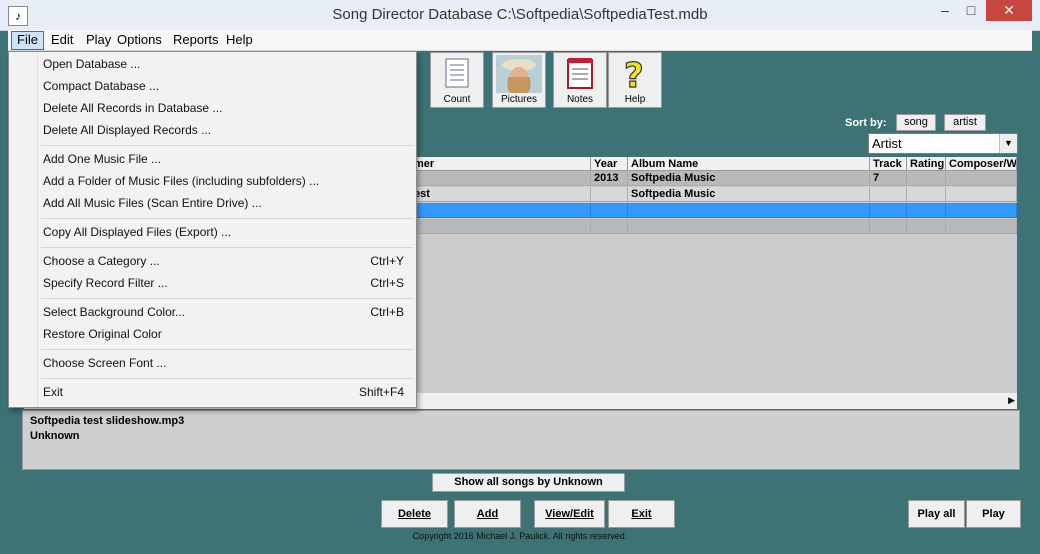  Describe the element at coordinates (971, 10) in the screenshot. I see `maximize-button: □` at that location.